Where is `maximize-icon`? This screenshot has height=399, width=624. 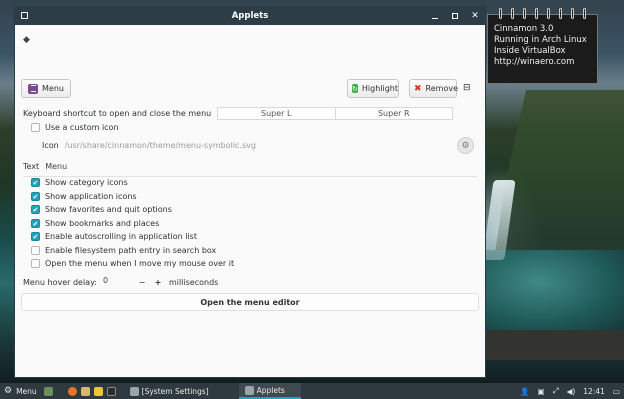
maximize-icon is located at coordinates (455, 16).